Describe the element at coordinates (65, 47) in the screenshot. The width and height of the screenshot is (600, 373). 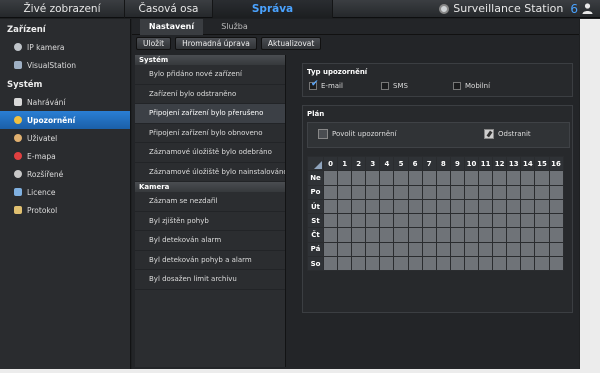
I see `sidebar-item-ip-camera: IP kamera` at that location.